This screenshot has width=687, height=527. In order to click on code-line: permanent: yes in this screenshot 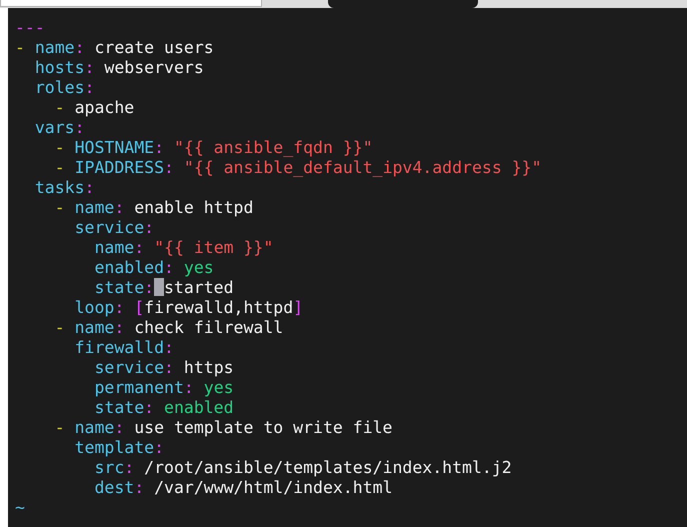, I will do `click(164, 388)`.